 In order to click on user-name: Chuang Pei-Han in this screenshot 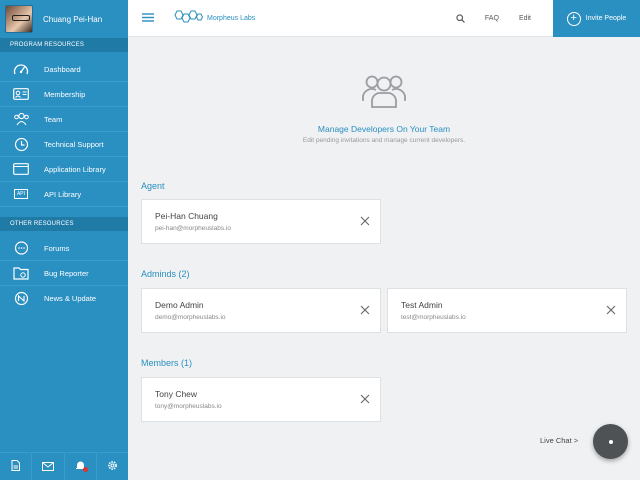, I will do `click(73, 19)`.